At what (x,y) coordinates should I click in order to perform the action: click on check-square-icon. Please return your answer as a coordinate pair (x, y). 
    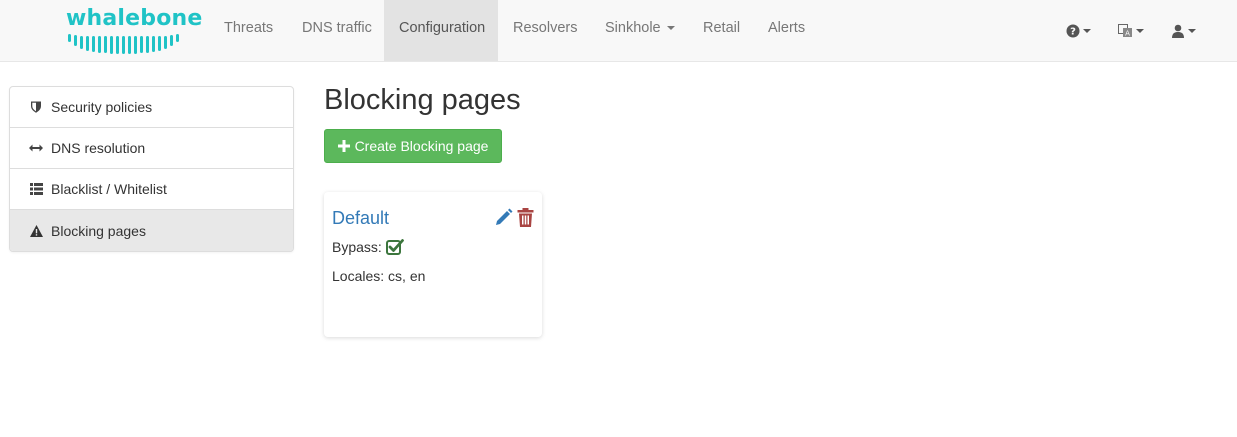
    Looking at the image, I should click on (394, 247).